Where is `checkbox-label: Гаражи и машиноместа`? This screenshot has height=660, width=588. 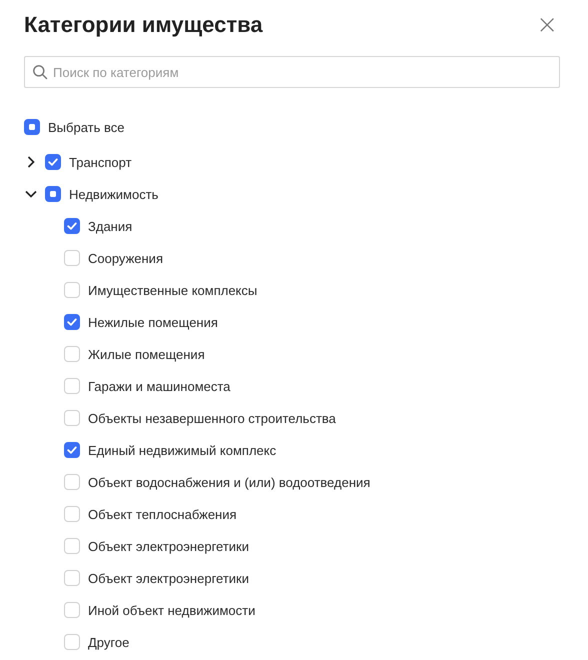
checkbox-label: Гаражи и машиноместа is located at coordinates (159, 386).